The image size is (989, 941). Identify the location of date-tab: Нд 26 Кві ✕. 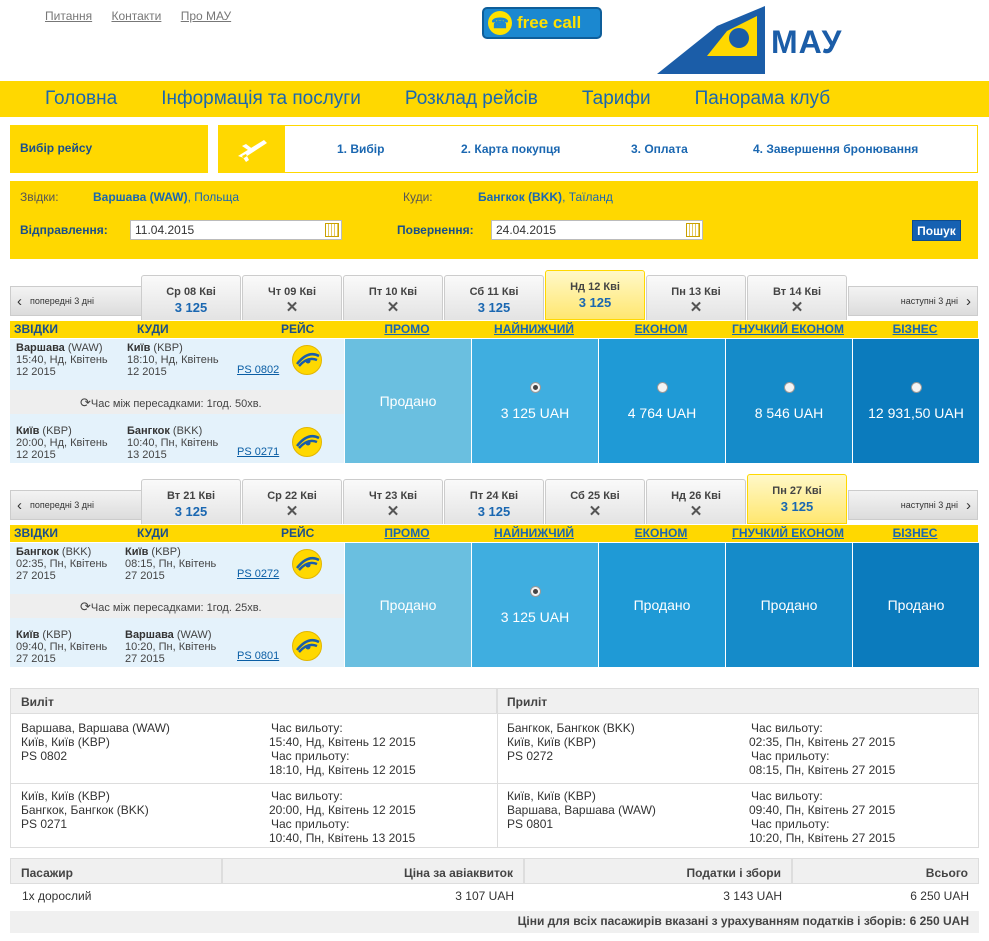
(696, 501).